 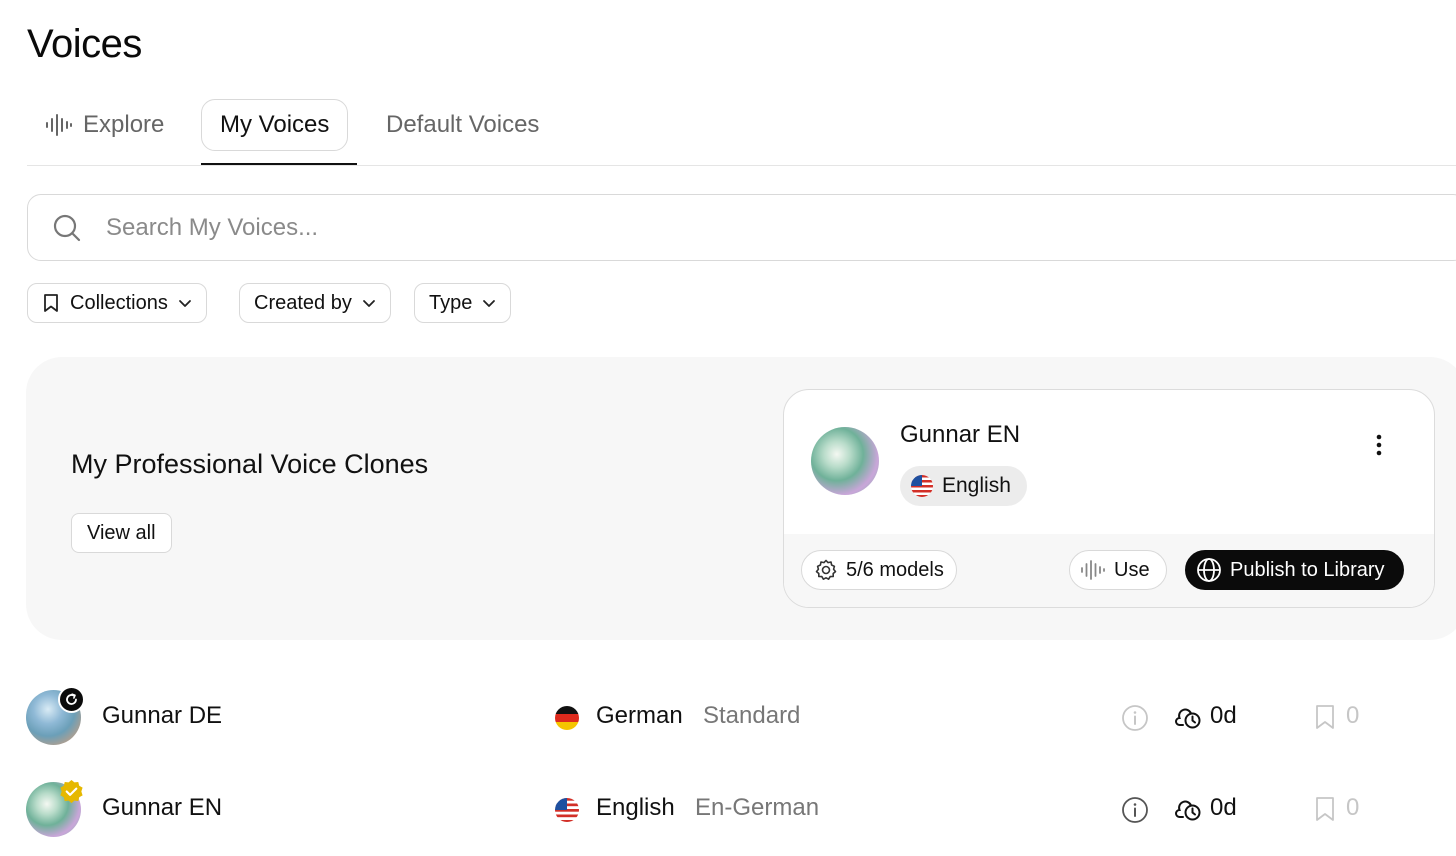 What do you see at coordinates (845, 461) in the screenshot?
I see `voice-avatar` at bounding box center [845, 461].